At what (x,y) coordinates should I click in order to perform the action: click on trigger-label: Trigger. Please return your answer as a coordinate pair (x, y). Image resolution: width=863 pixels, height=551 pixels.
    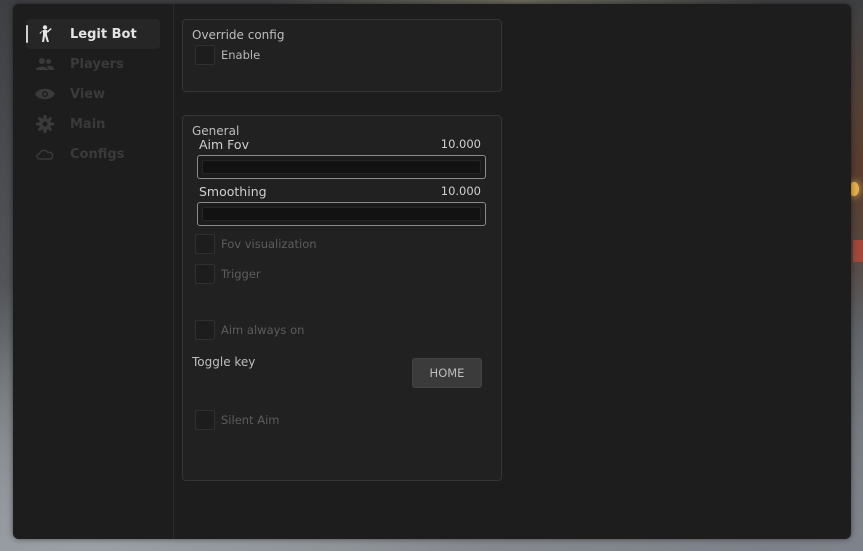
    Looking at the image, I should click on (241, 274).